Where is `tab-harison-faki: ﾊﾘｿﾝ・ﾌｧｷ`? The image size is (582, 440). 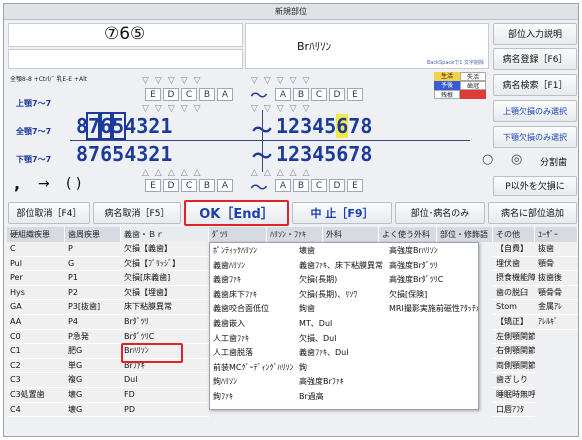
tab-harison-faki: ﾊﾘｿﾝ・ﾌｧｷ is located at coordinates (295, 234).